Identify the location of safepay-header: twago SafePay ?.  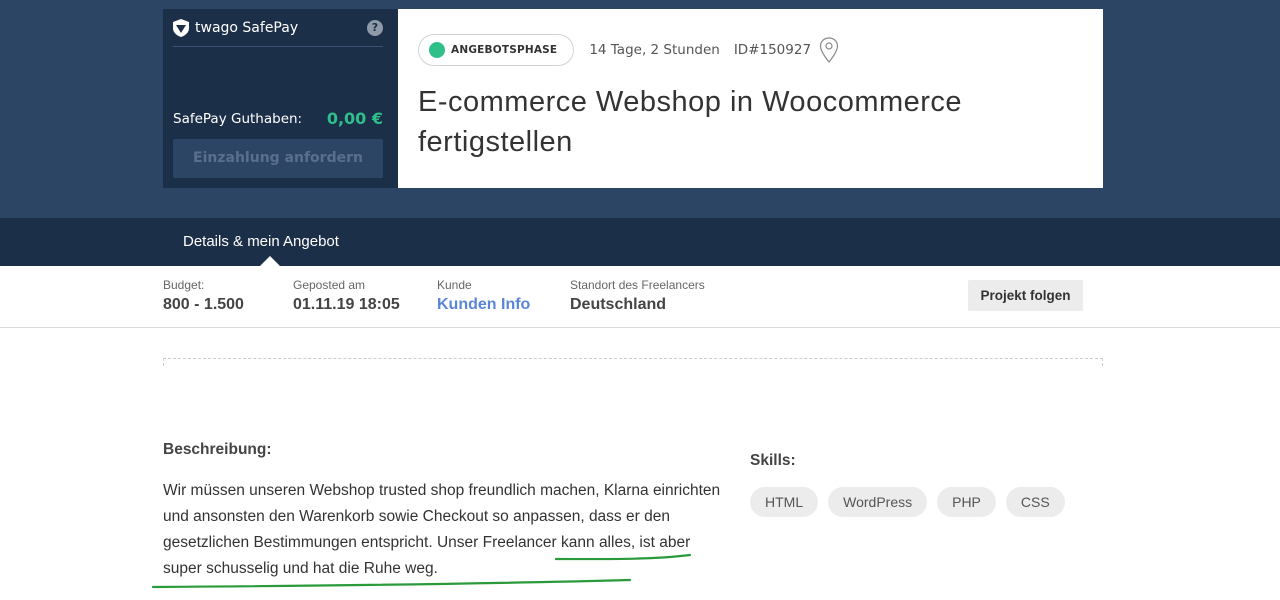
(278, 28).